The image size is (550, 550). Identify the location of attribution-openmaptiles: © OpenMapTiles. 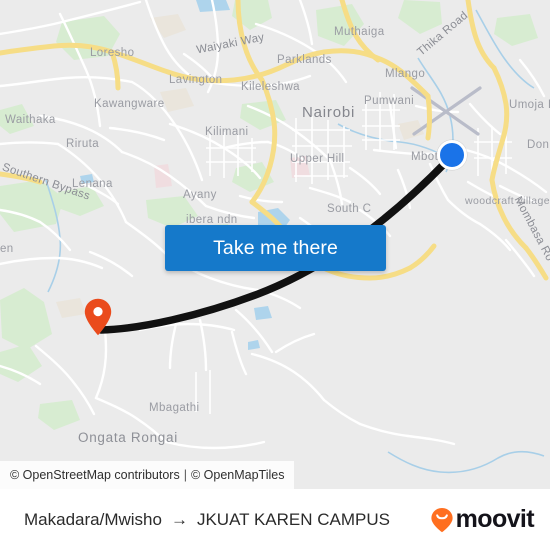
(238, 475).